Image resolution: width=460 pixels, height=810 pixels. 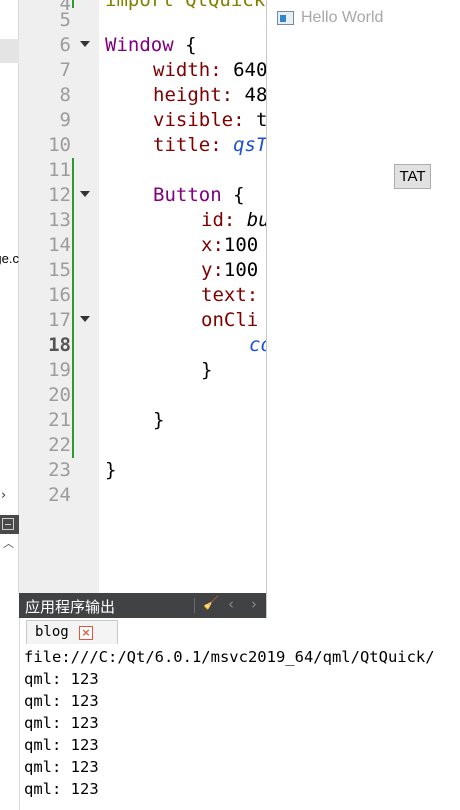 I want to click on line-number: 22, so click(x=59, y=445).